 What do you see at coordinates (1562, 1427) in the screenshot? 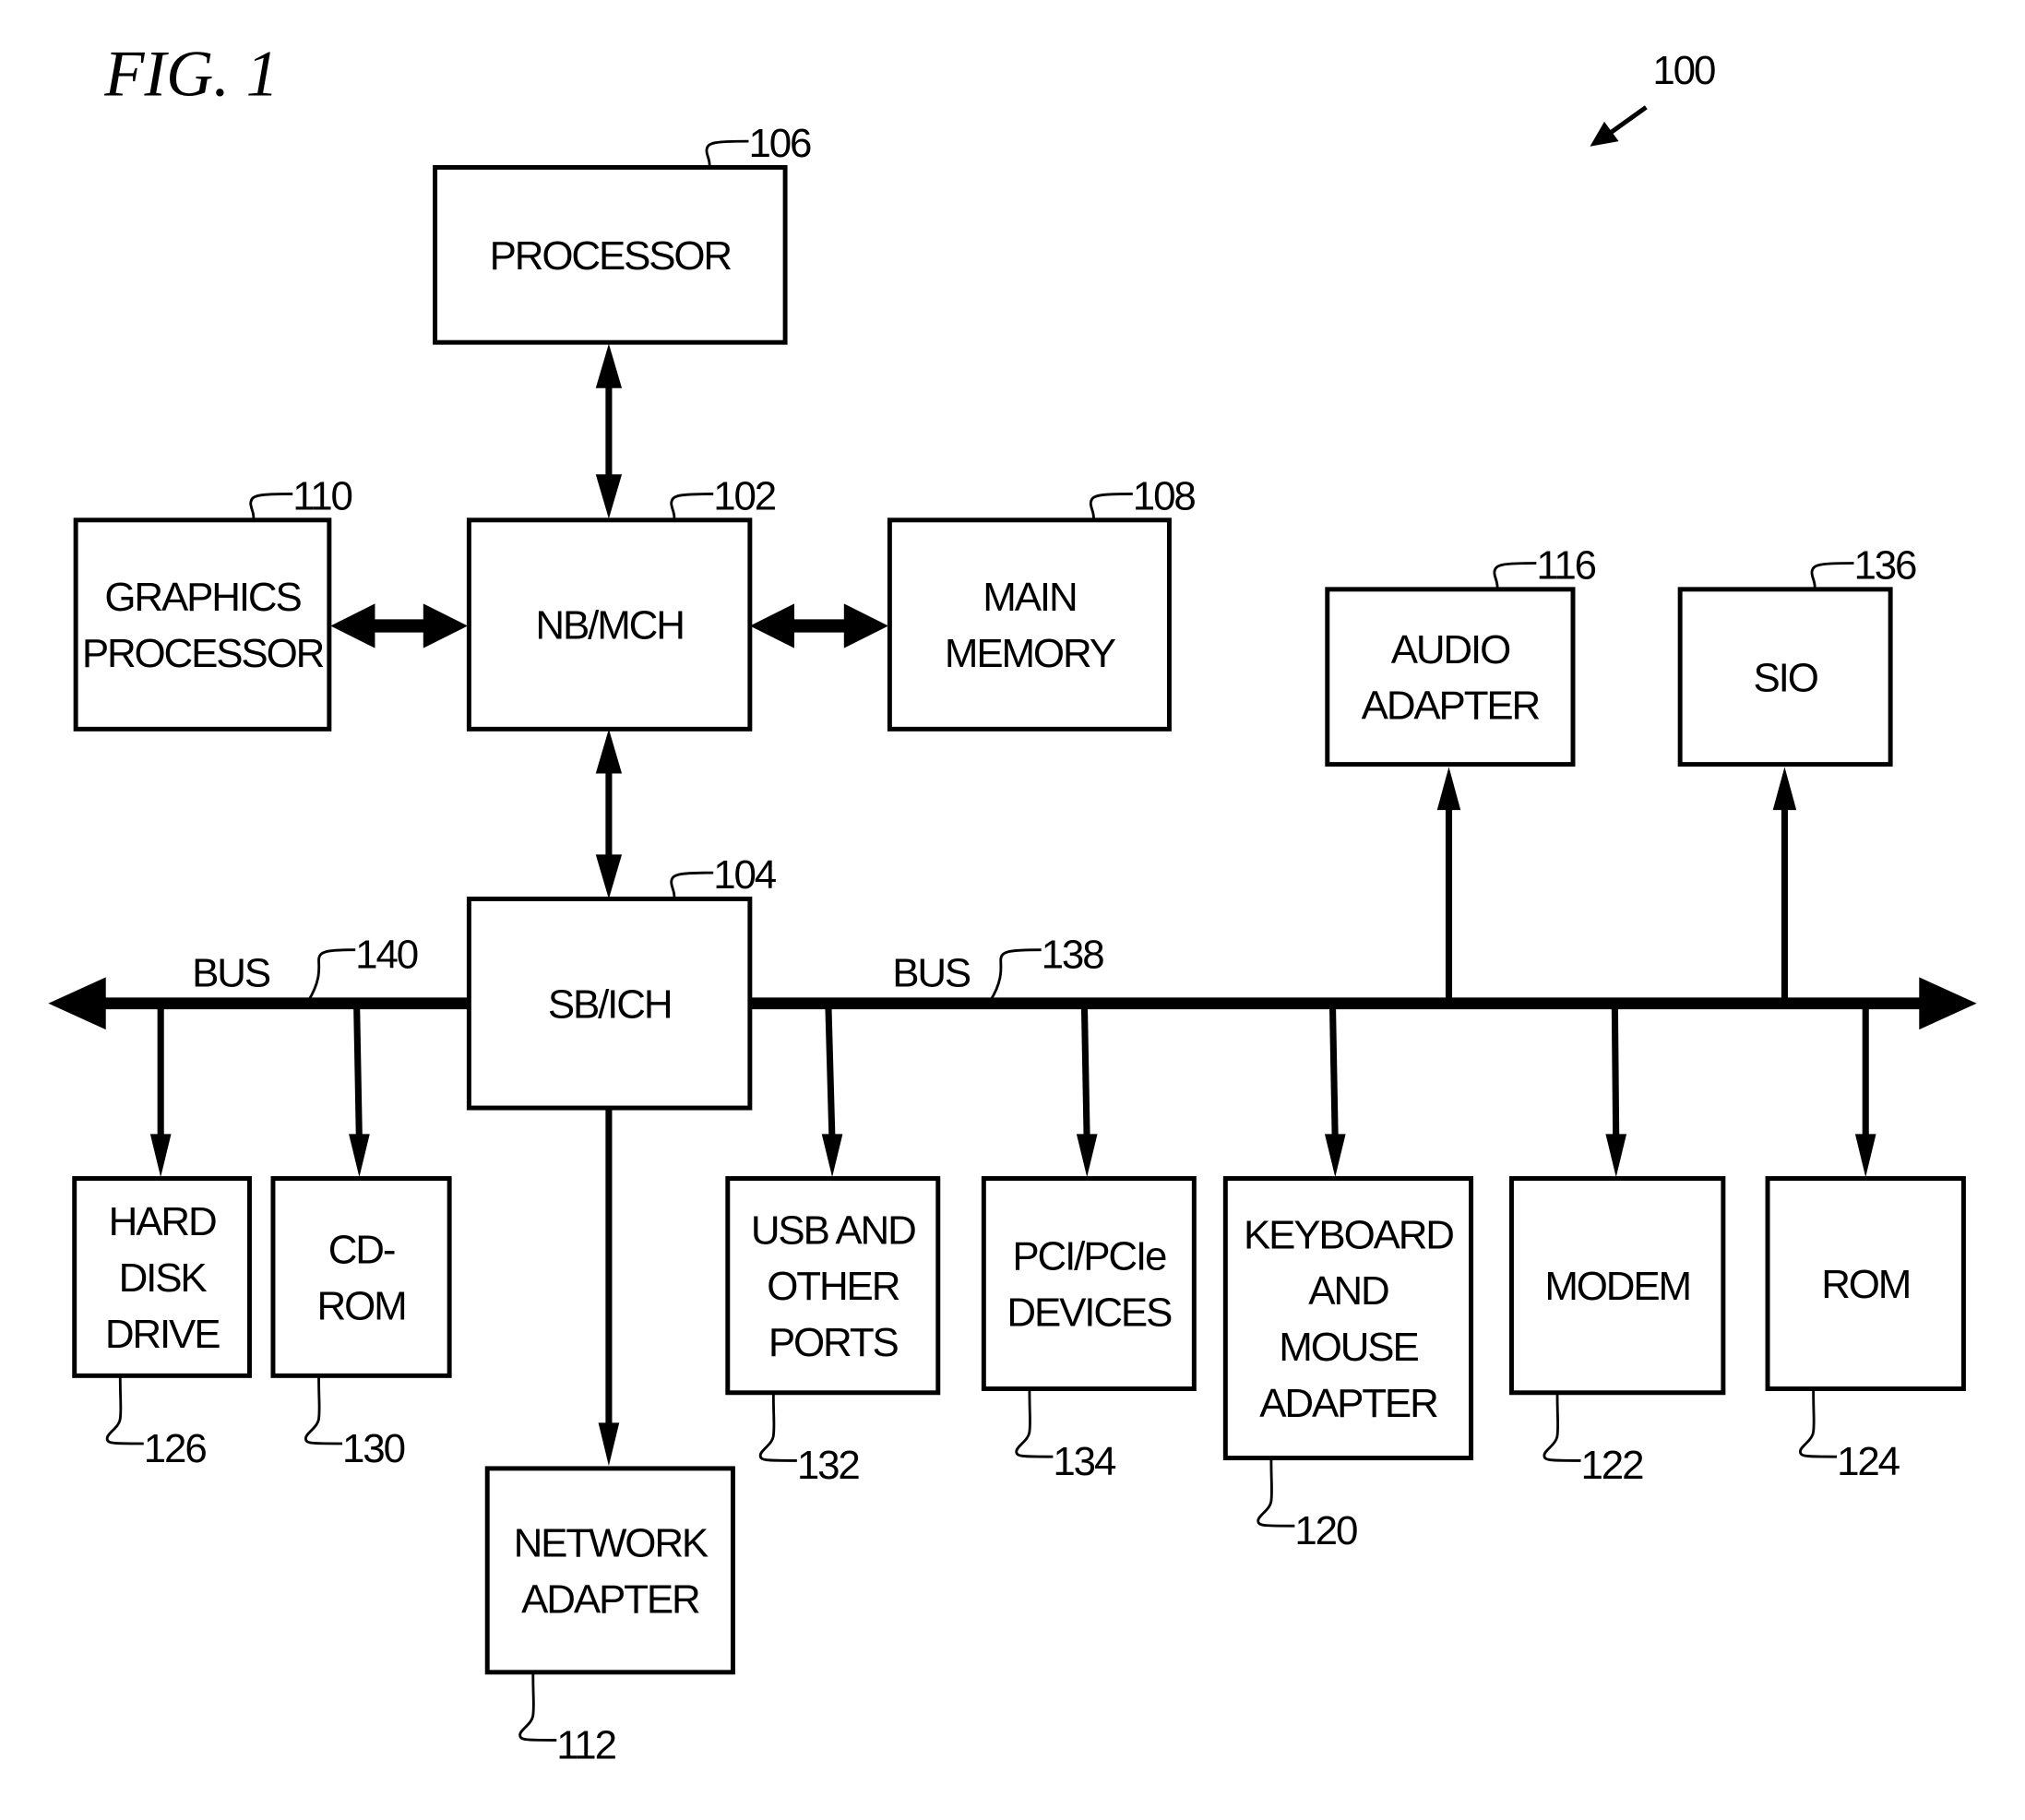
I see `block-modem-ref-leader` at bounding box center [1562, 1427].